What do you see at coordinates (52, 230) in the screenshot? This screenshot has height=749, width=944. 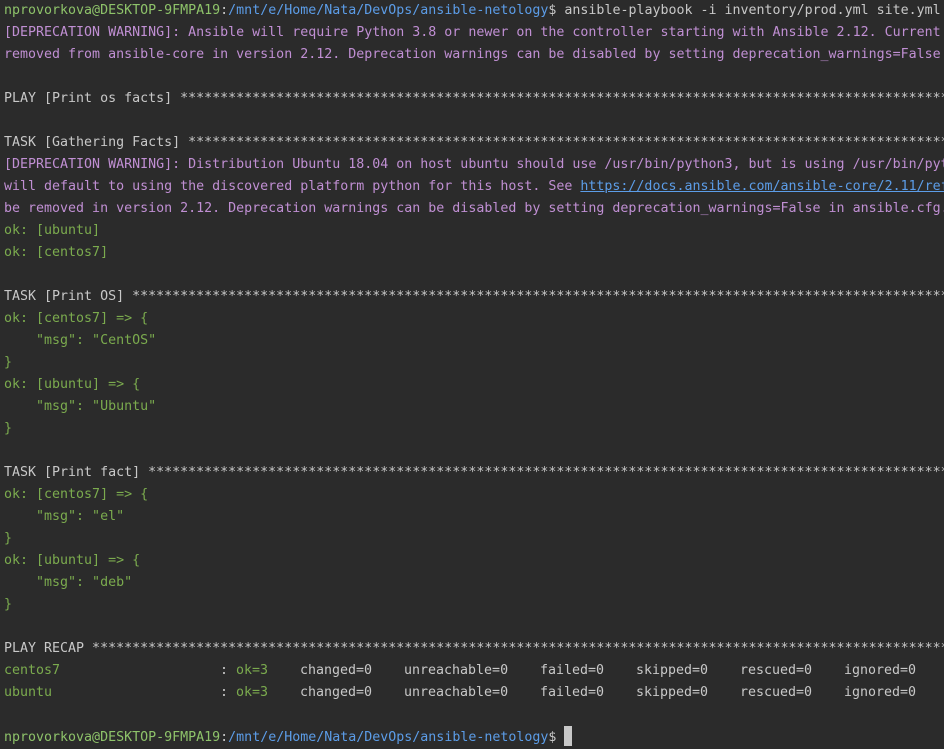 I see `ok-result-line: ok: [ubuntu]` at bounding box center [52, 230].